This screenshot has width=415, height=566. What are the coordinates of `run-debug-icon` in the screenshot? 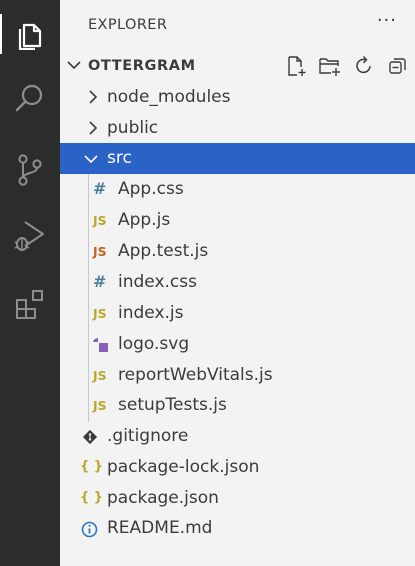 It's located at (29, 236).